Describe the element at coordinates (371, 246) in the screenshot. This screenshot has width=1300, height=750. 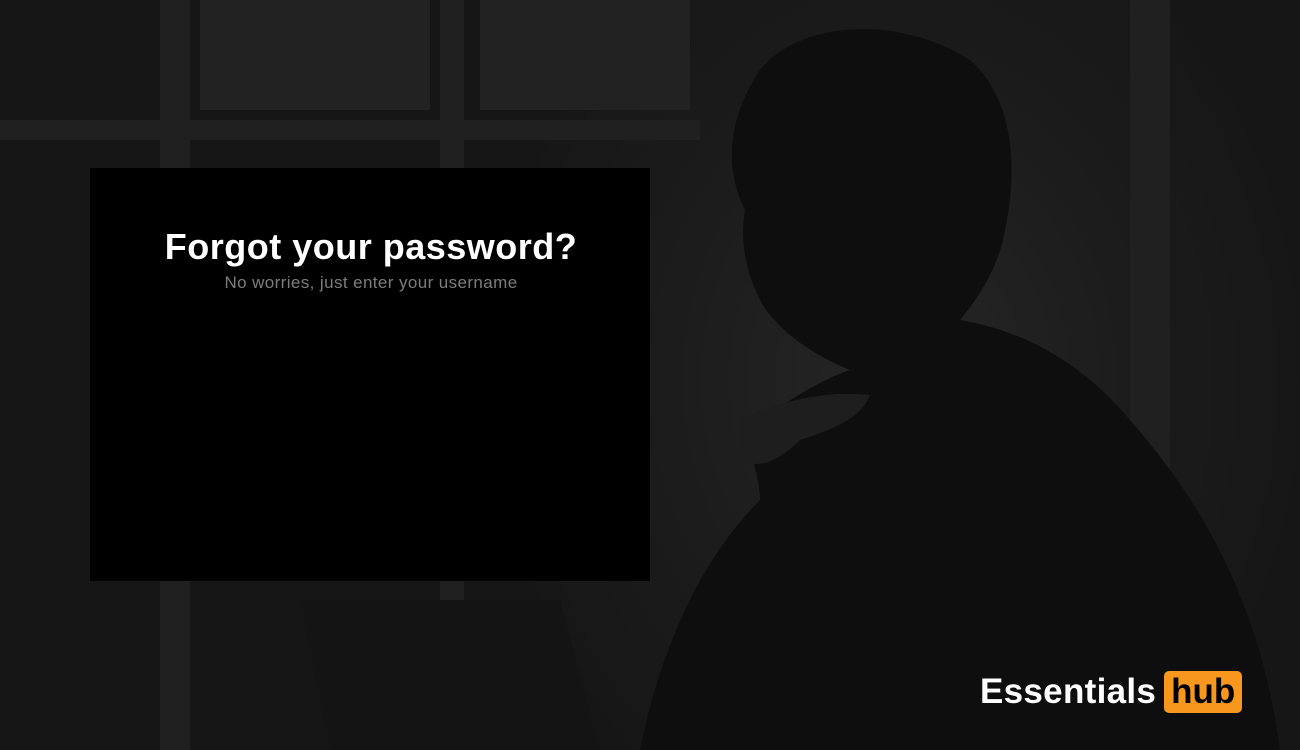
I see `page-title: Forgot your password?` at that location.